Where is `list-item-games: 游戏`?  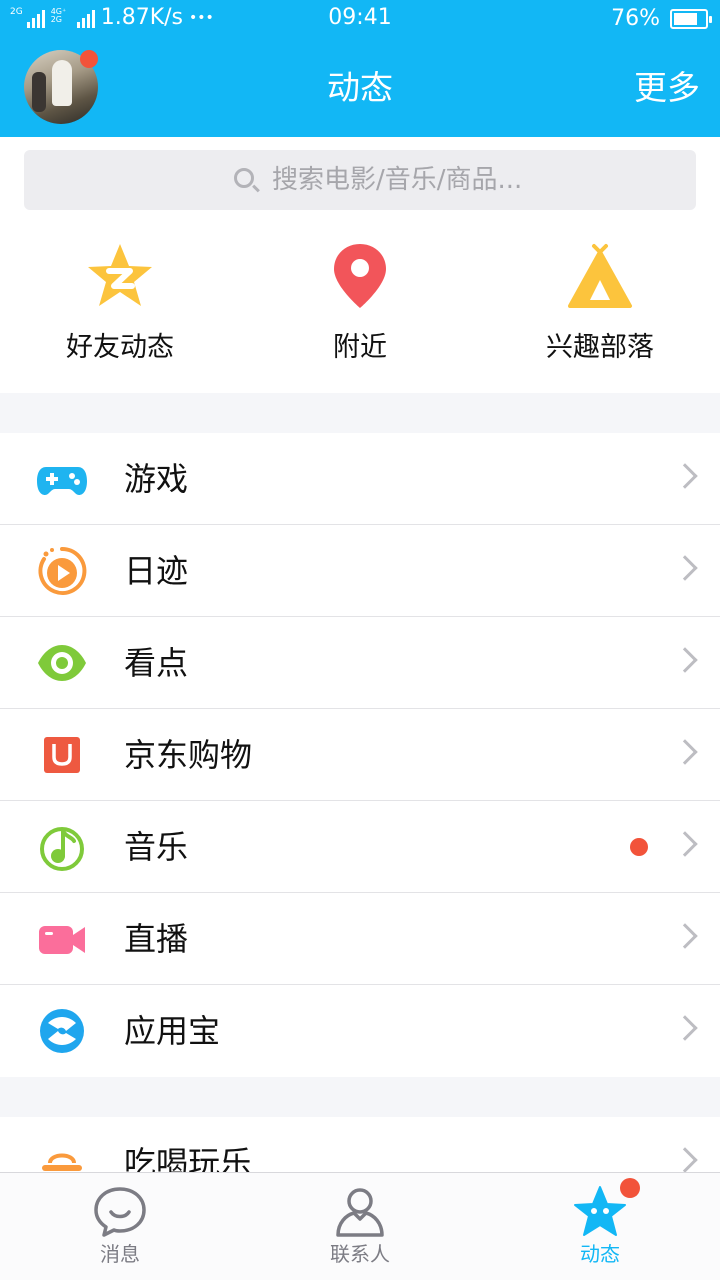
list-item-games: 游戏 is located at coordinates (360, 479).